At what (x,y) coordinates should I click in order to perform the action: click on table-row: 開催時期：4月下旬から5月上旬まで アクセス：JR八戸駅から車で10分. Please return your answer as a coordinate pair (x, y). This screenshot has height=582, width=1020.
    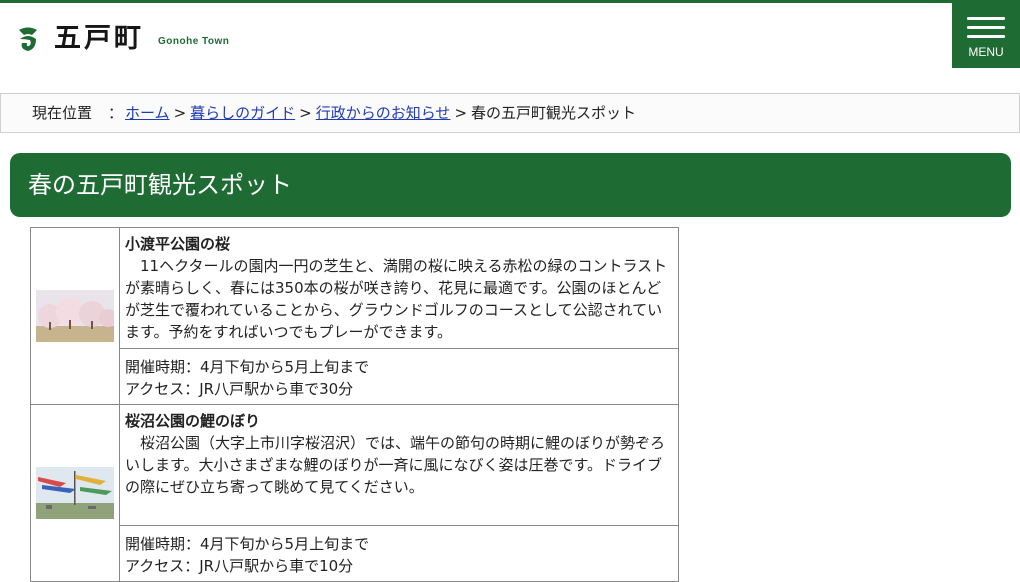
    Looking at the image, I should click on (355, 553).